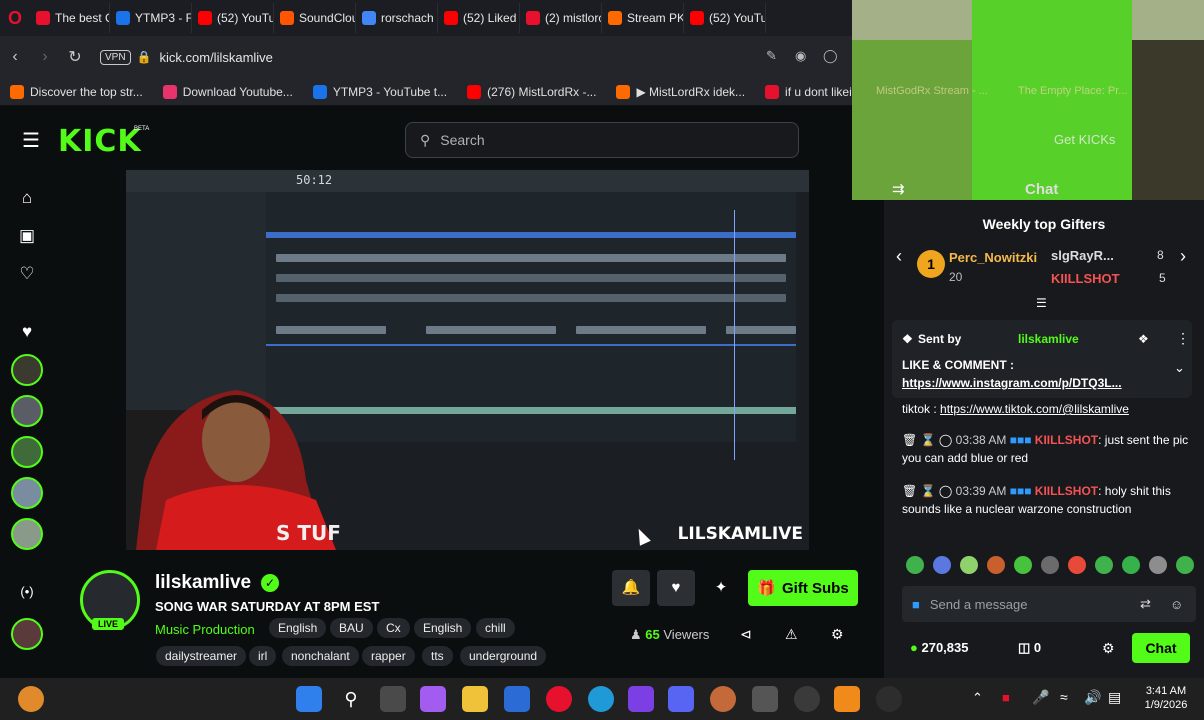 The image size is (1204, 720). Describe the element at coordinates (393, 699) in the screenshot. I see `task-view-icon` at that location.